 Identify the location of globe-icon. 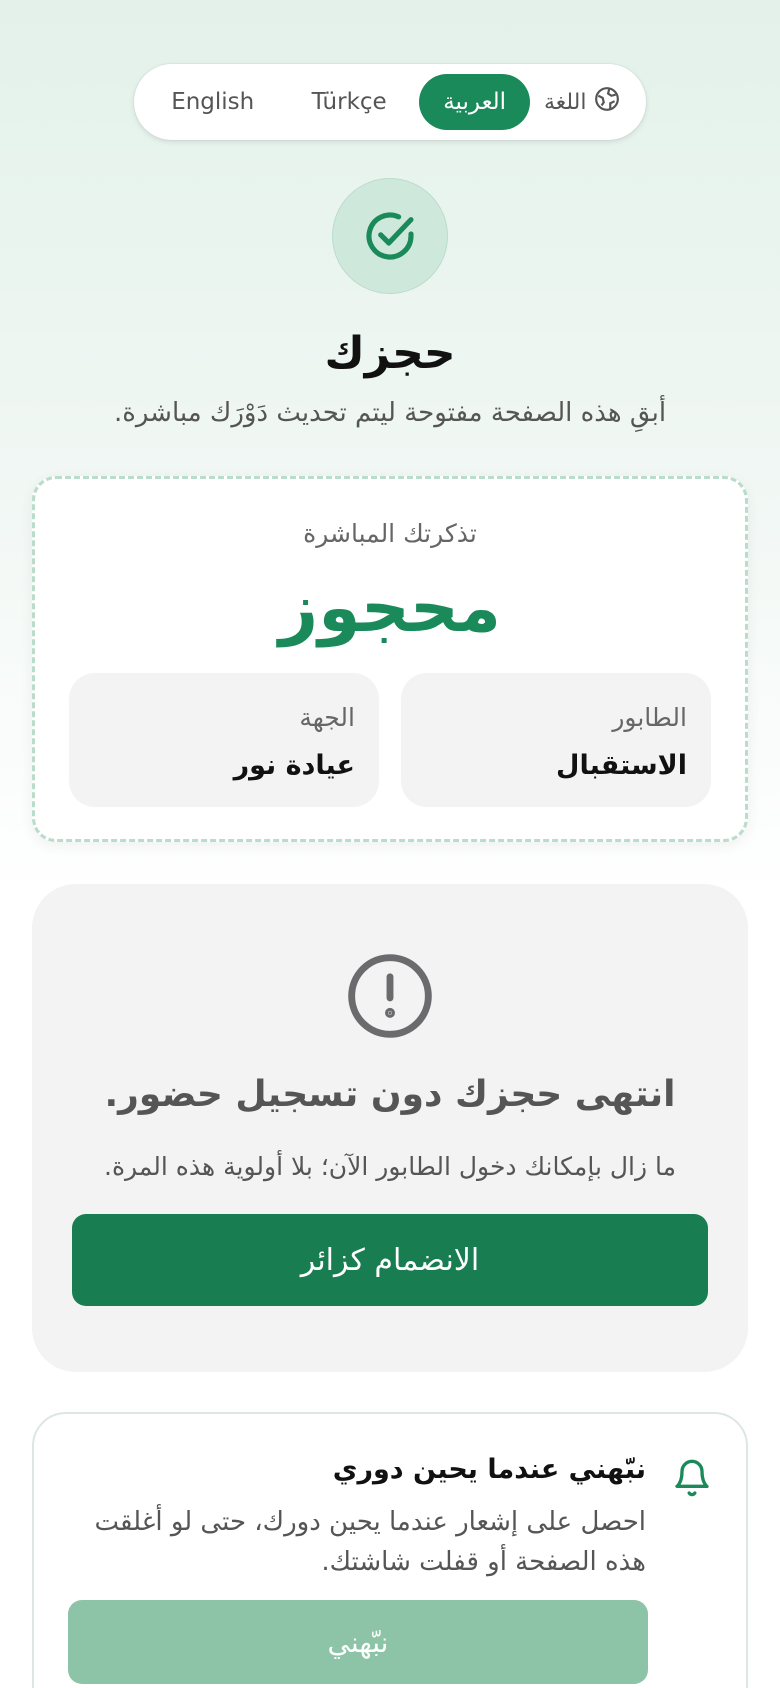
(607, 102).